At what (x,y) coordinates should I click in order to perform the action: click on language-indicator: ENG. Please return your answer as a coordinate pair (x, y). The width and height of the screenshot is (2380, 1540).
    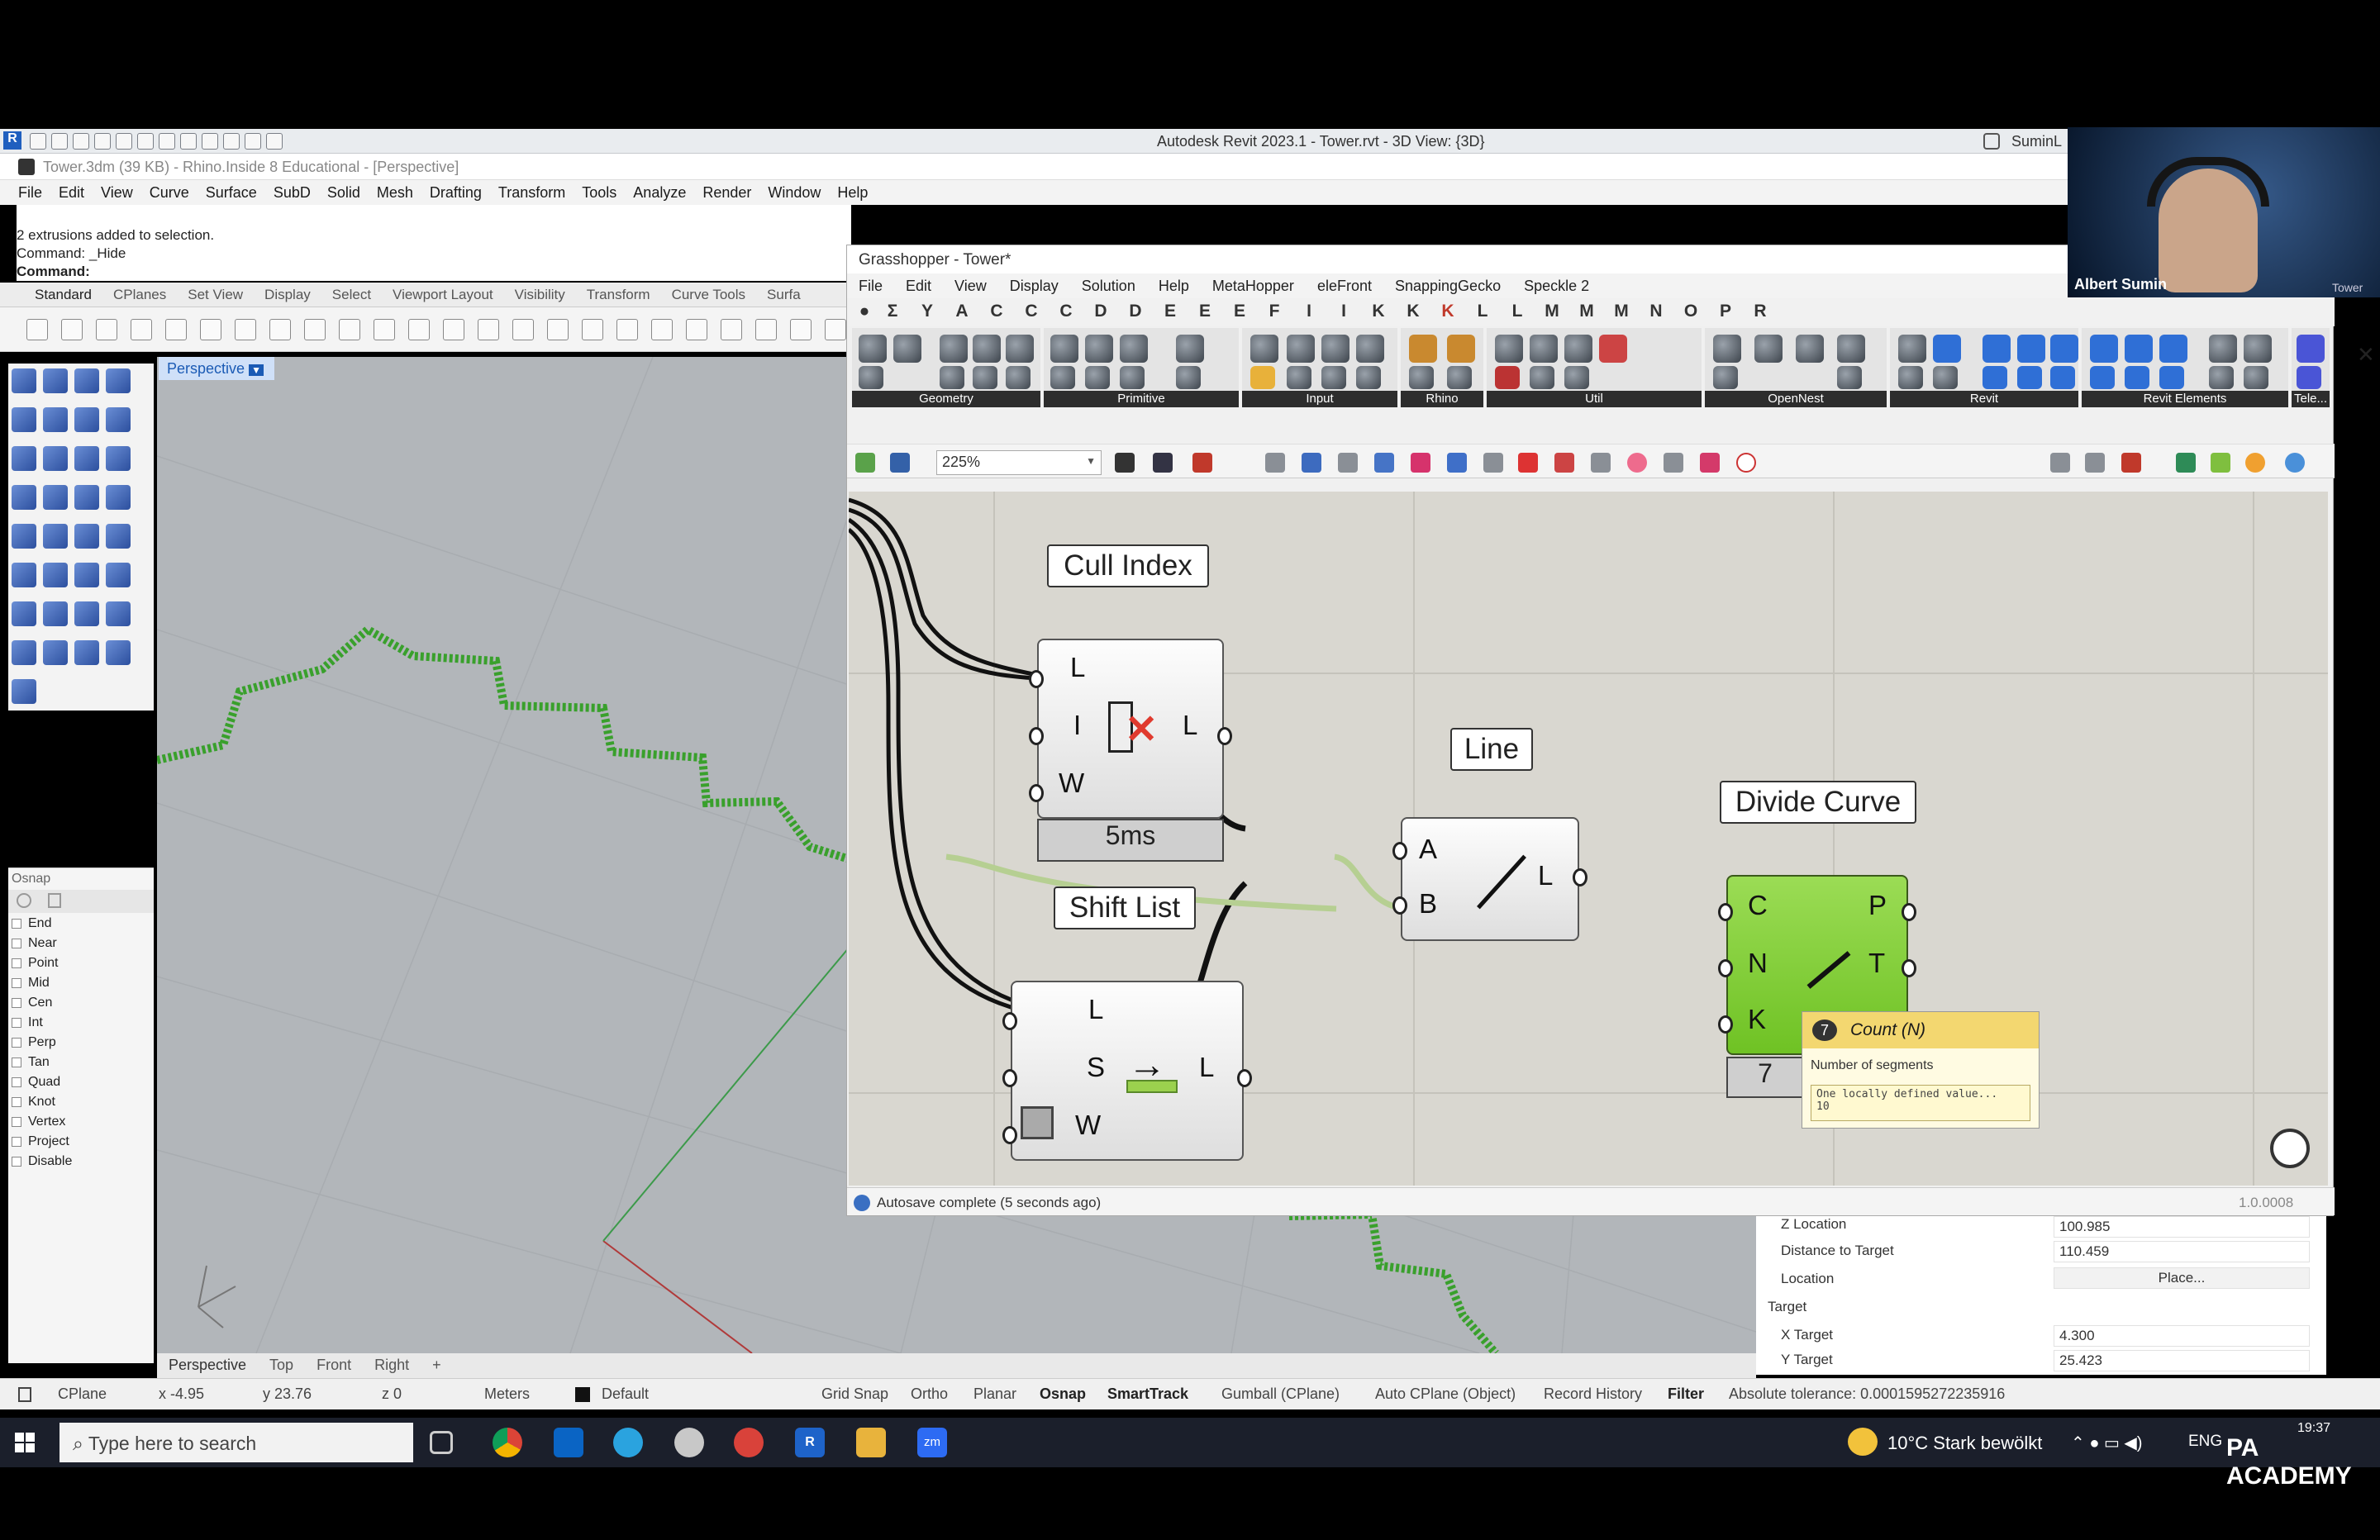
    Looking at the image, I should click on (2205, 1442).